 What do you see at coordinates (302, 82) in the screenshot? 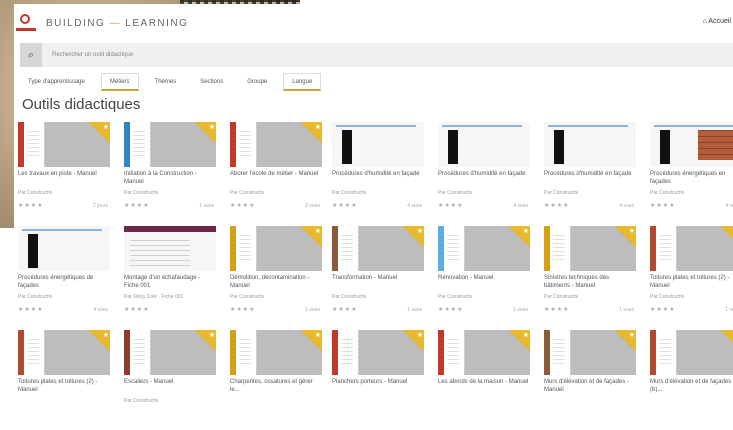
I see `filter-tab: Langue` at bounding box center [302, 82].